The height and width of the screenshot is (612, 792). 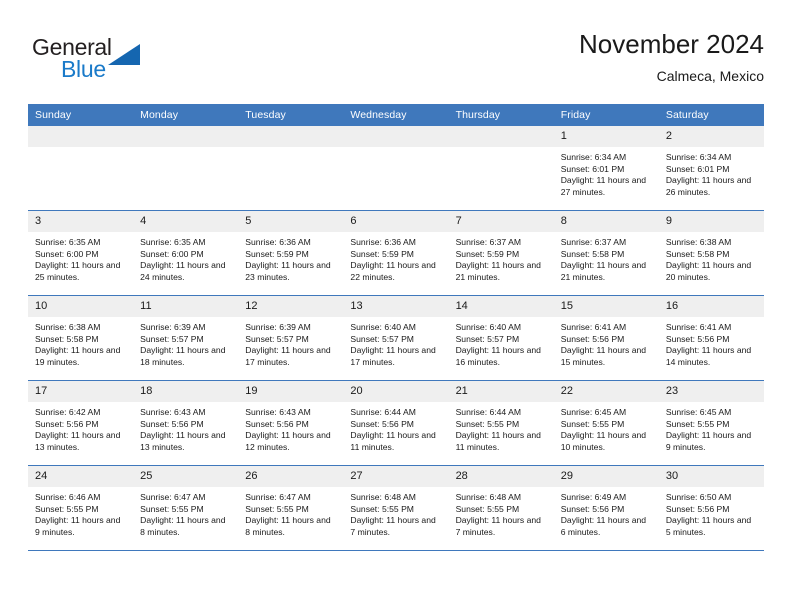 I want to click on triangle-icon, so click(x=124, y=54).